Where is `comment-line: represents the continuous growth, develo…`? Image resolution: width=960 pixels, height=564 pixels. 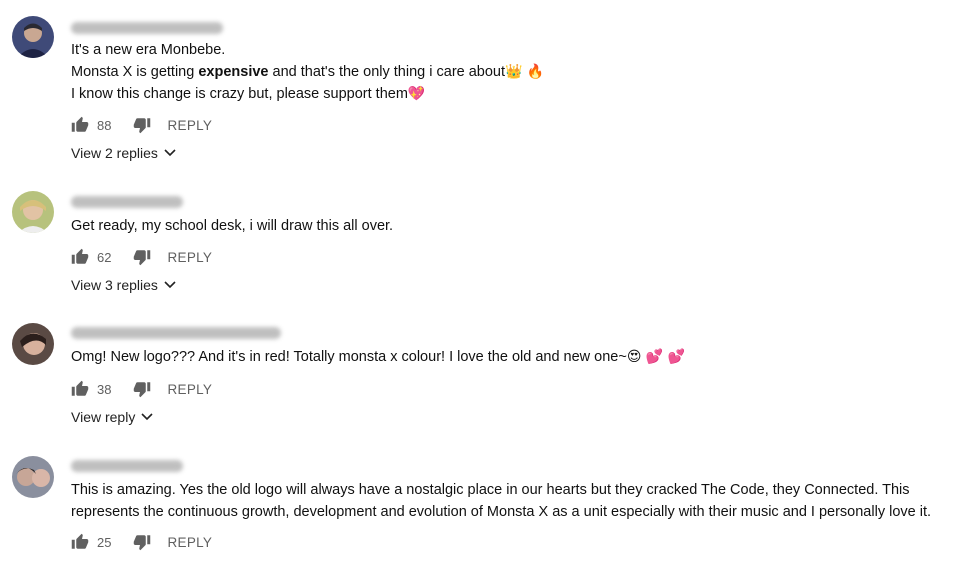
comment-line: represents the continuous growth, develo… is located at coordinates (501, 512).